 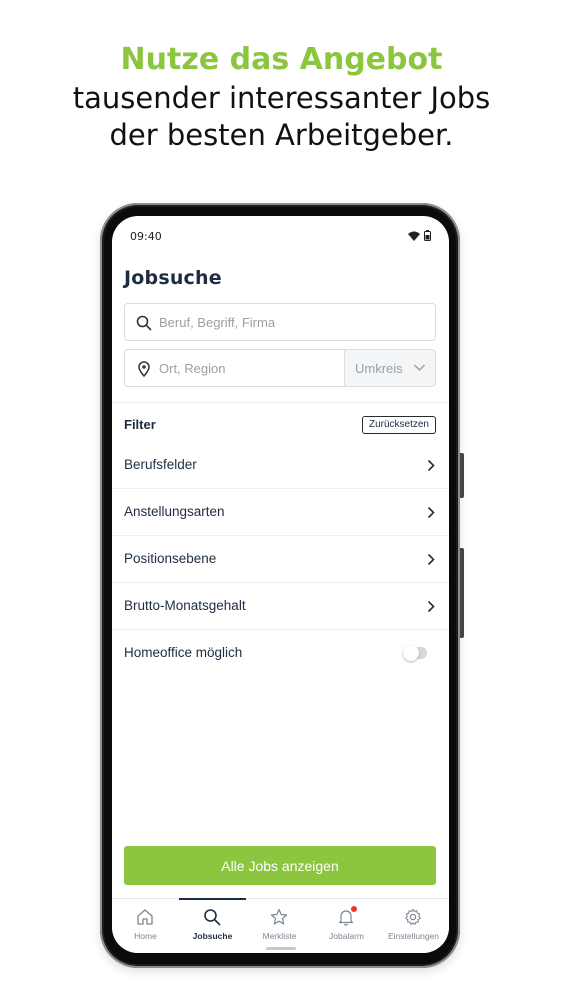 I want to click on keyword-search-field, so click(x=280, y=322).